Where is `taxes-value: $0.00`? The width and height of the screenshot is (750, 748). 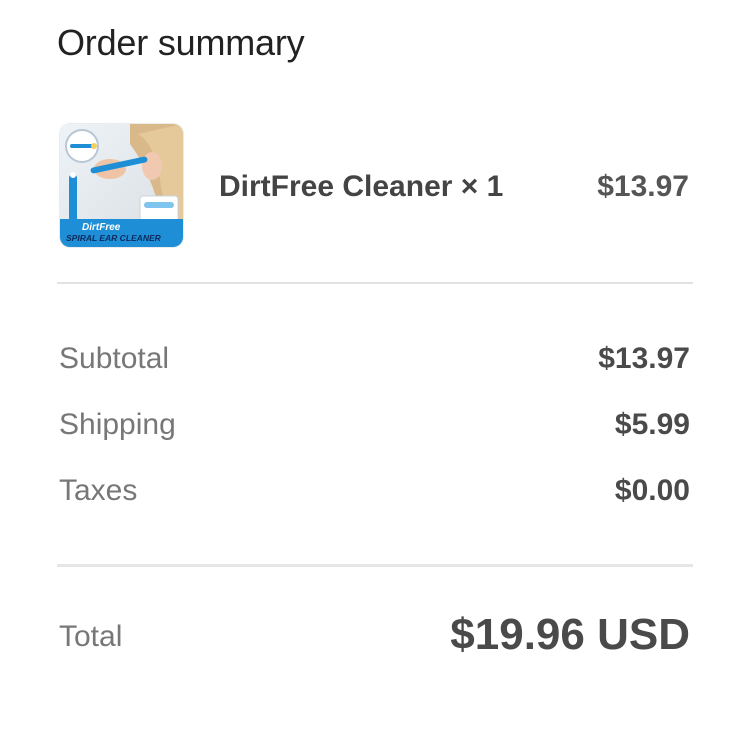 taxes-value: $0.00 is located at coordinates (652, 490).